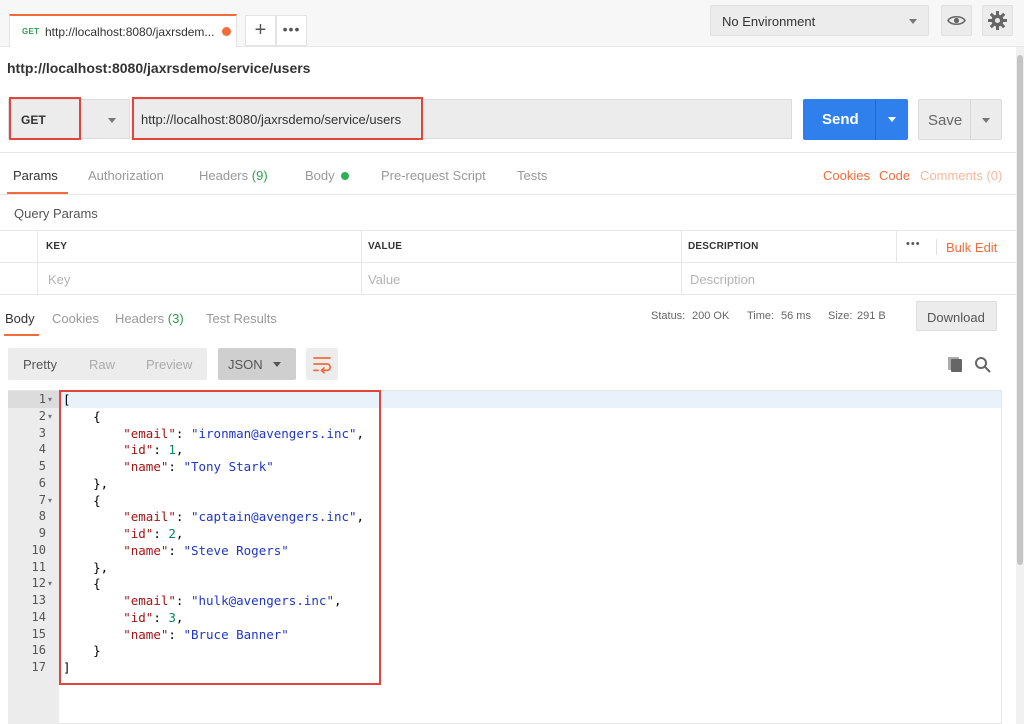 The width and height of the screenshot is (1024, 724). What do you see at coordinates (27, 634) in the screenshot?
I see `line-number: 15` at bounding box center [27, 634].